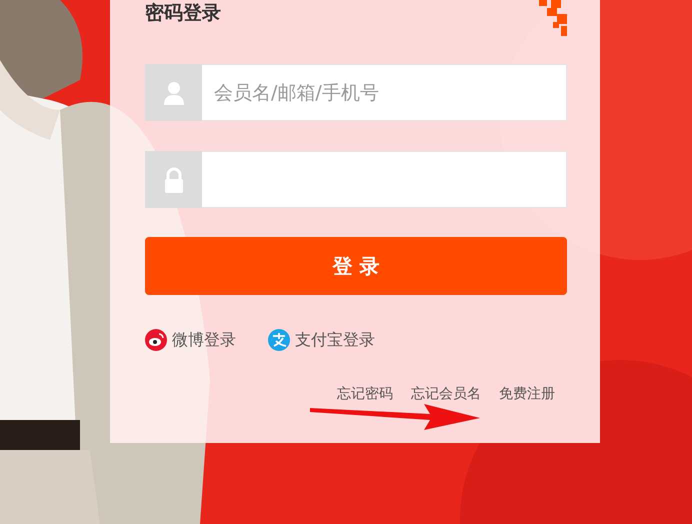  What do you see at coordinates (356, 266) in the screenshot?
I see `login-button: 登 录` at bounding box center [356, 266].